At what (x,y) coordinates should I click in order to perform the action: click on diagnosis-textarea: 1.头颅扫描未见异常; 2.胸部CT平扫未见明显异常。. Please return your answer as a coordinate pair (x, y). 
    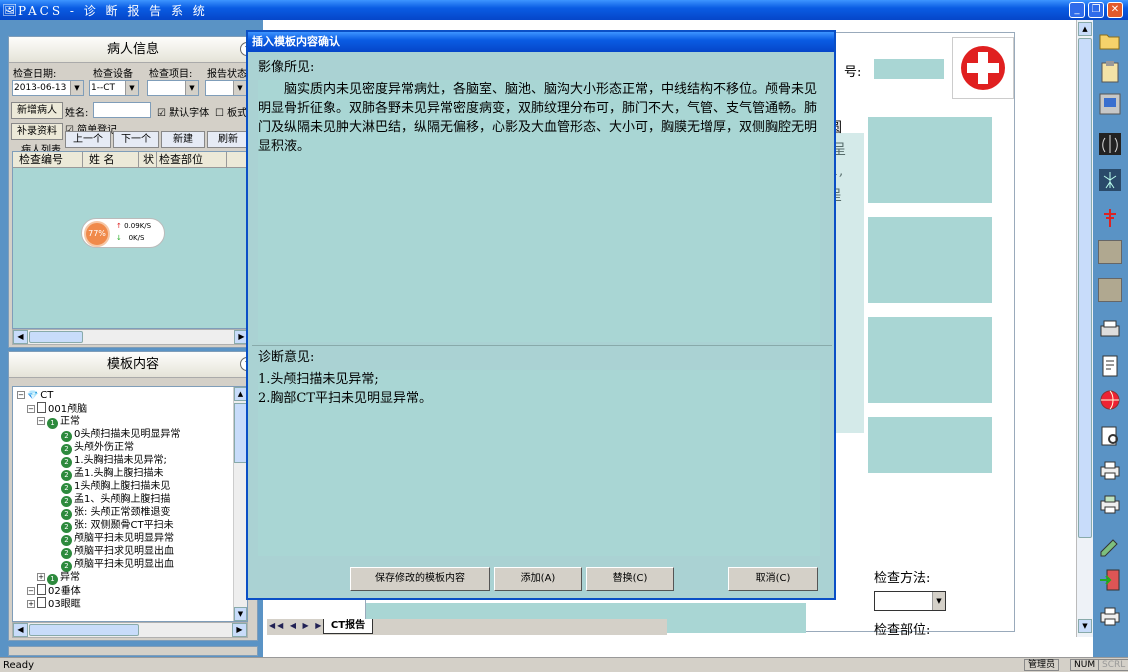
    Looking at the image, I should click on (539, 463).